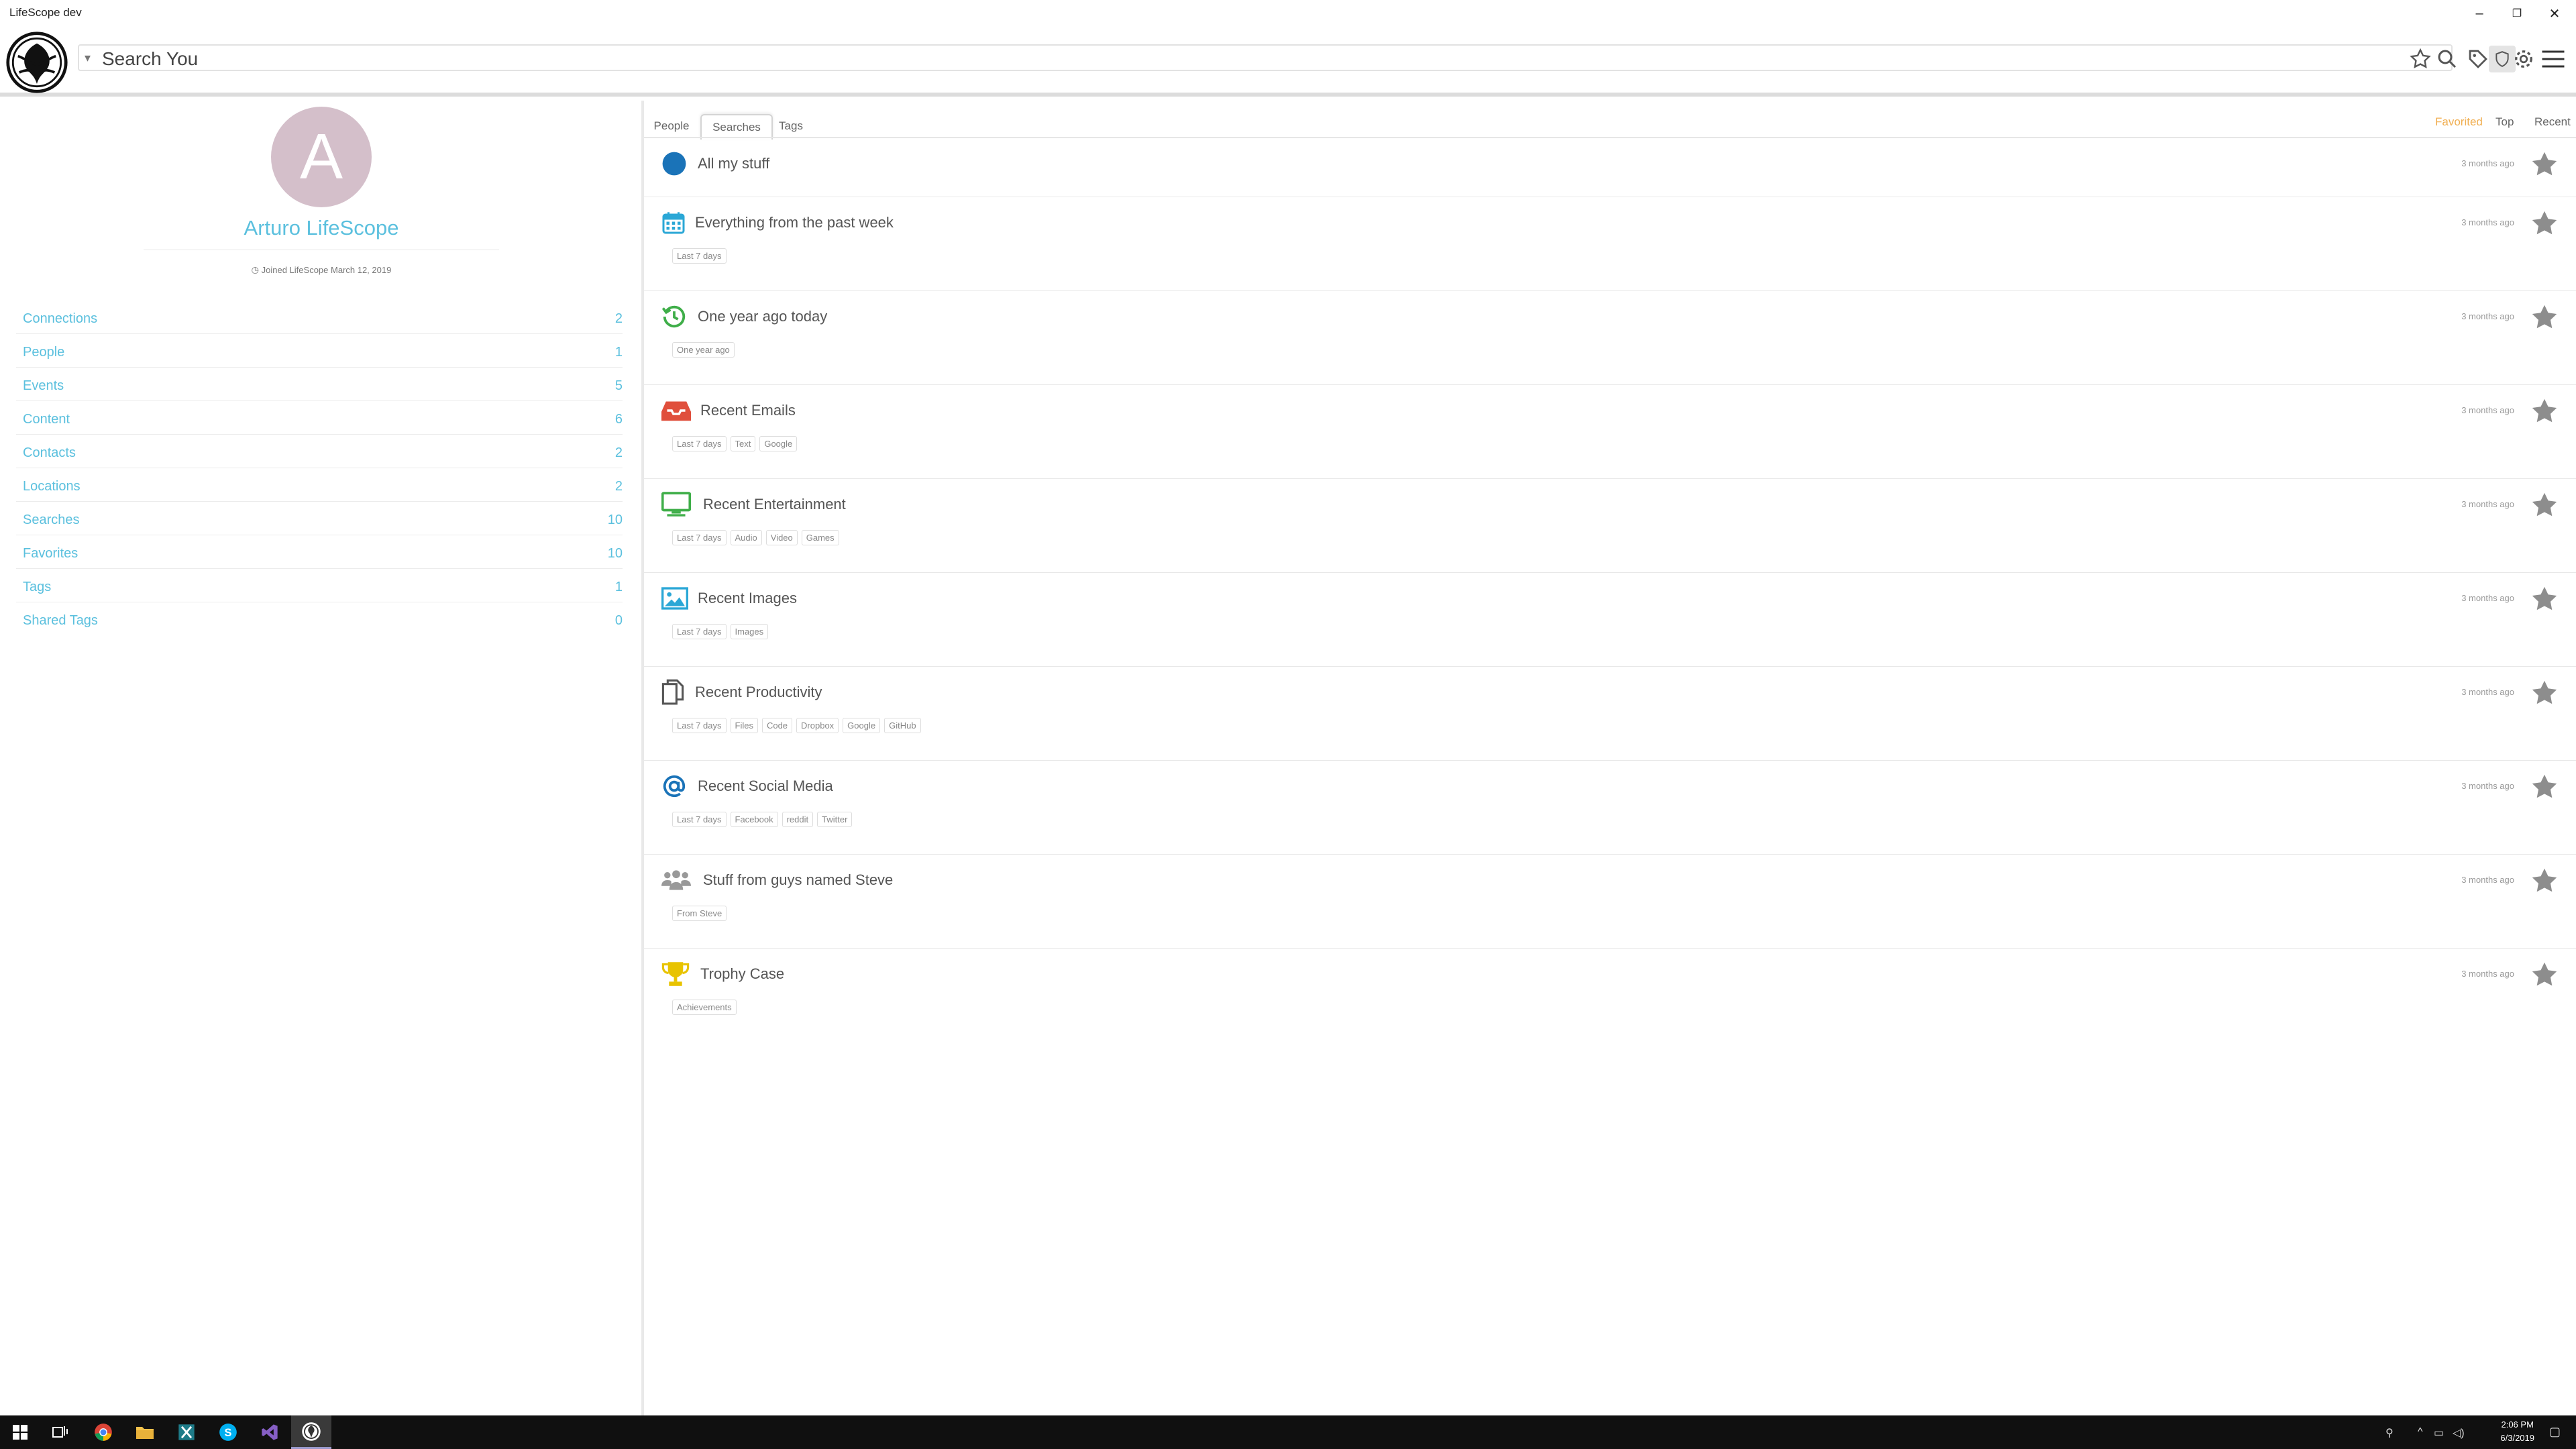 The width and height of the screenshot is (2576, 1449). What do you see at coordinates (798, 819) in the screenshot?
I see `filter-tag: reddit` at bounding box center [798, 819].